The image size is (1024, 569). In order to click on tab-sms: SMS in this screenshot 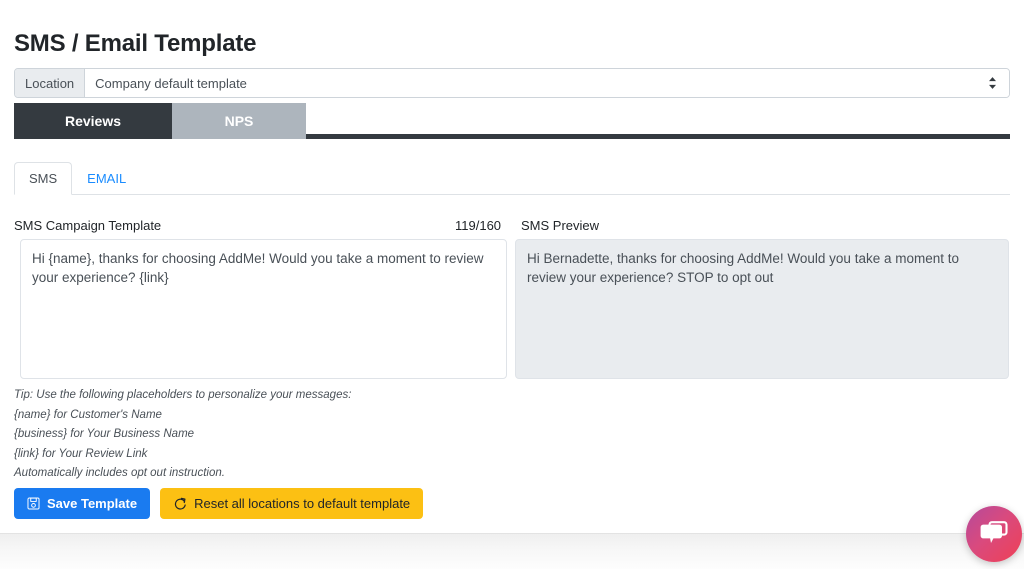, I will do `click(43, 178)`.